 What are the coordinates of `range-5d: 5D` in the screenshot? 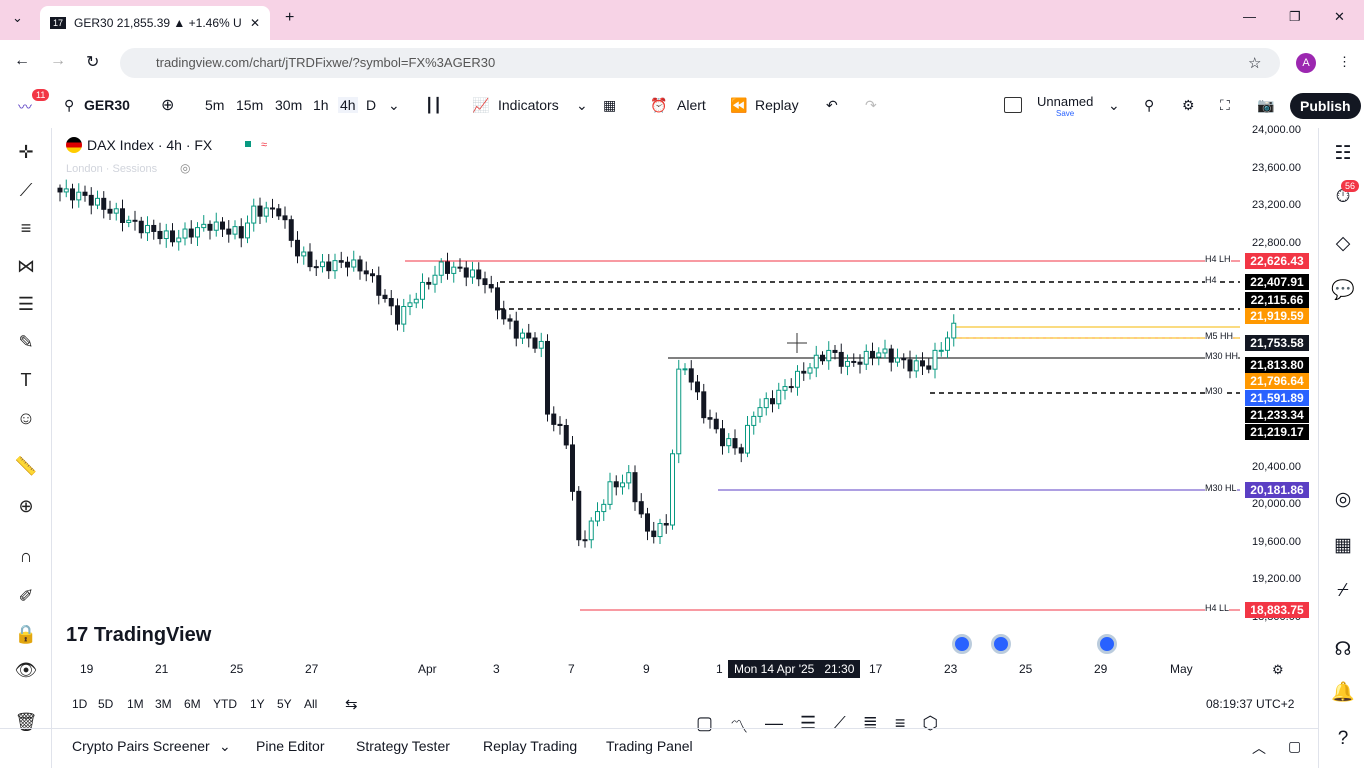 It's located at (105, 704).